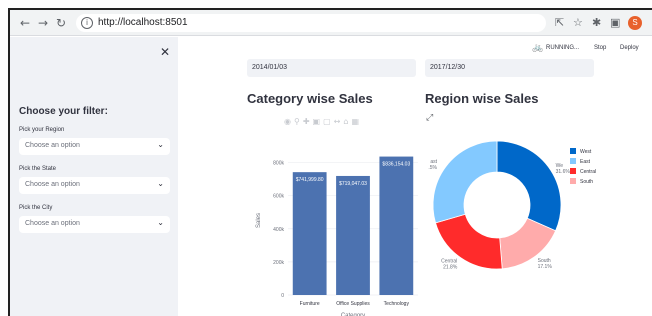  What do you see at coordinates (559, 23) in the screenshot?
I see `share-icon: ⇱` at bounding box center [559, 23].